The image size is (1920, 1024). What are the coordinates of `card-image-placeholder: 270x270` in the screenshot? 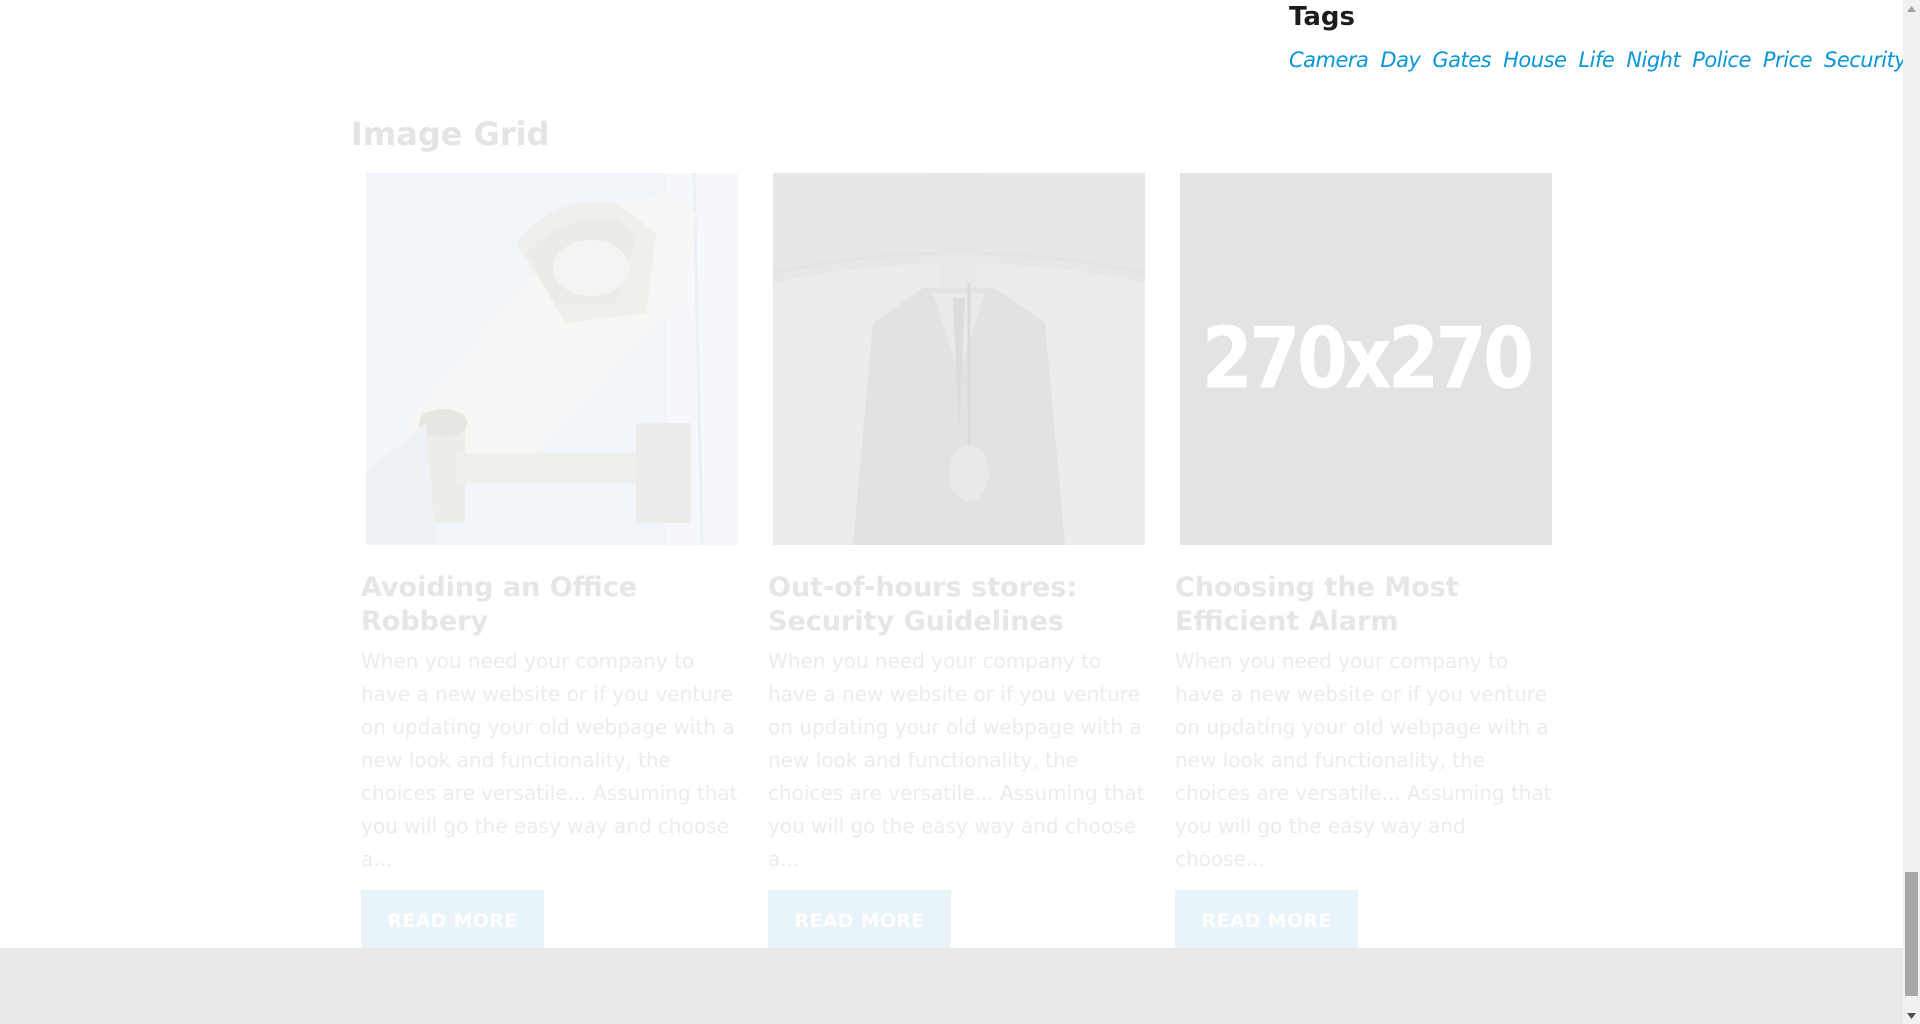 It's located at (1366, 359).